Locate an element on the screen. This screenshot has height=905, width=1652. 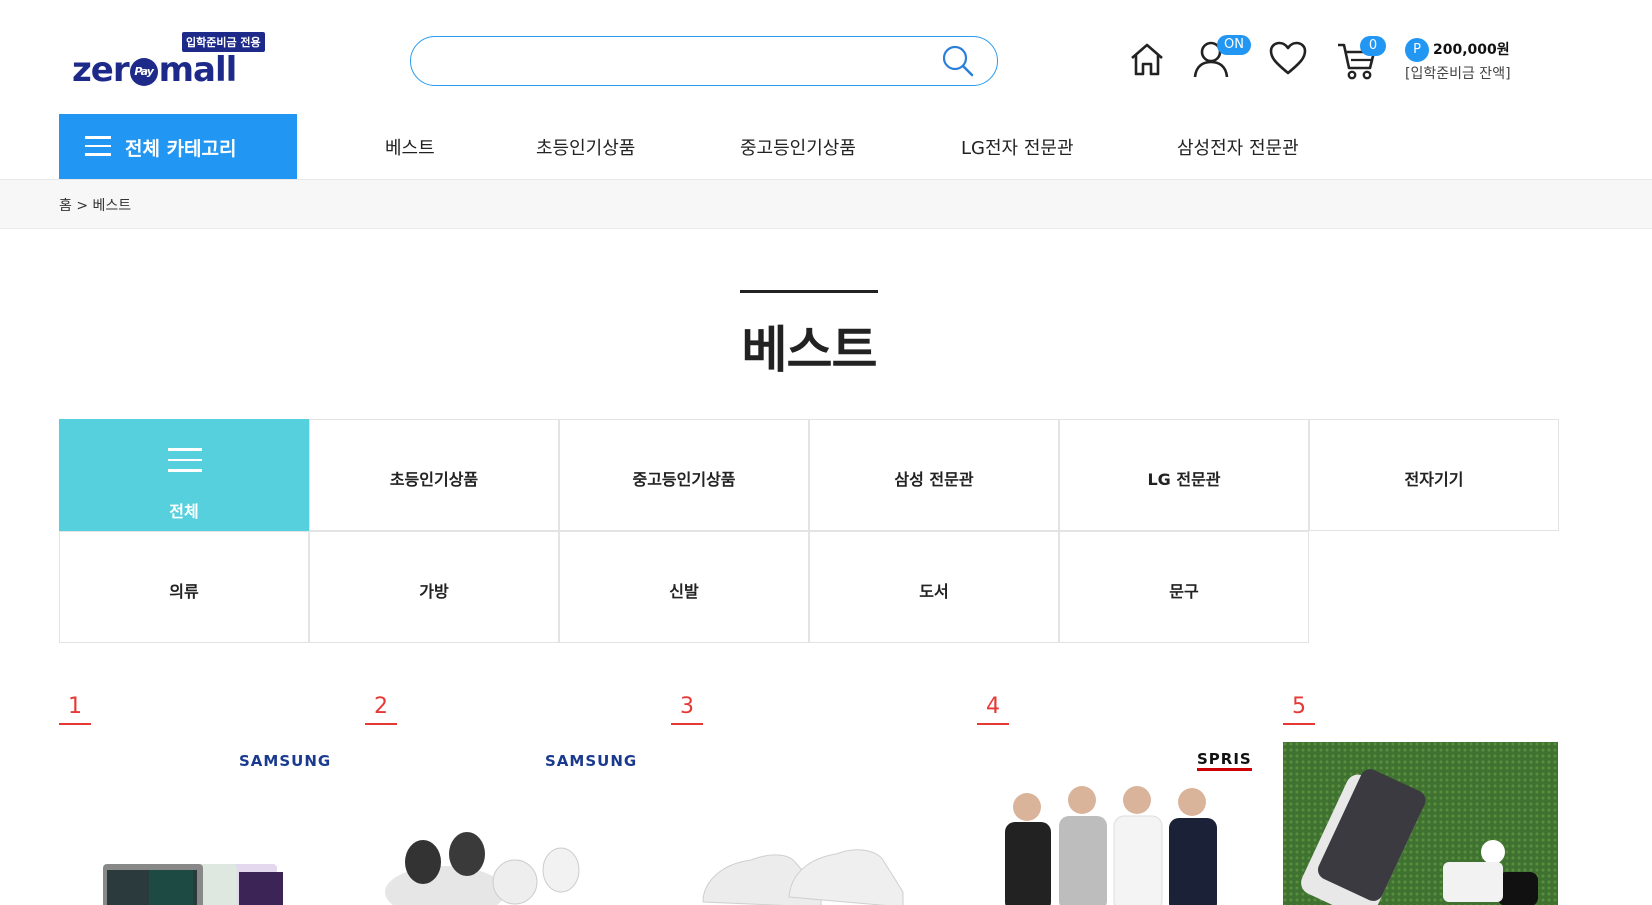
product-card: 4 SPRIS is located at coordinates (1114, 797).